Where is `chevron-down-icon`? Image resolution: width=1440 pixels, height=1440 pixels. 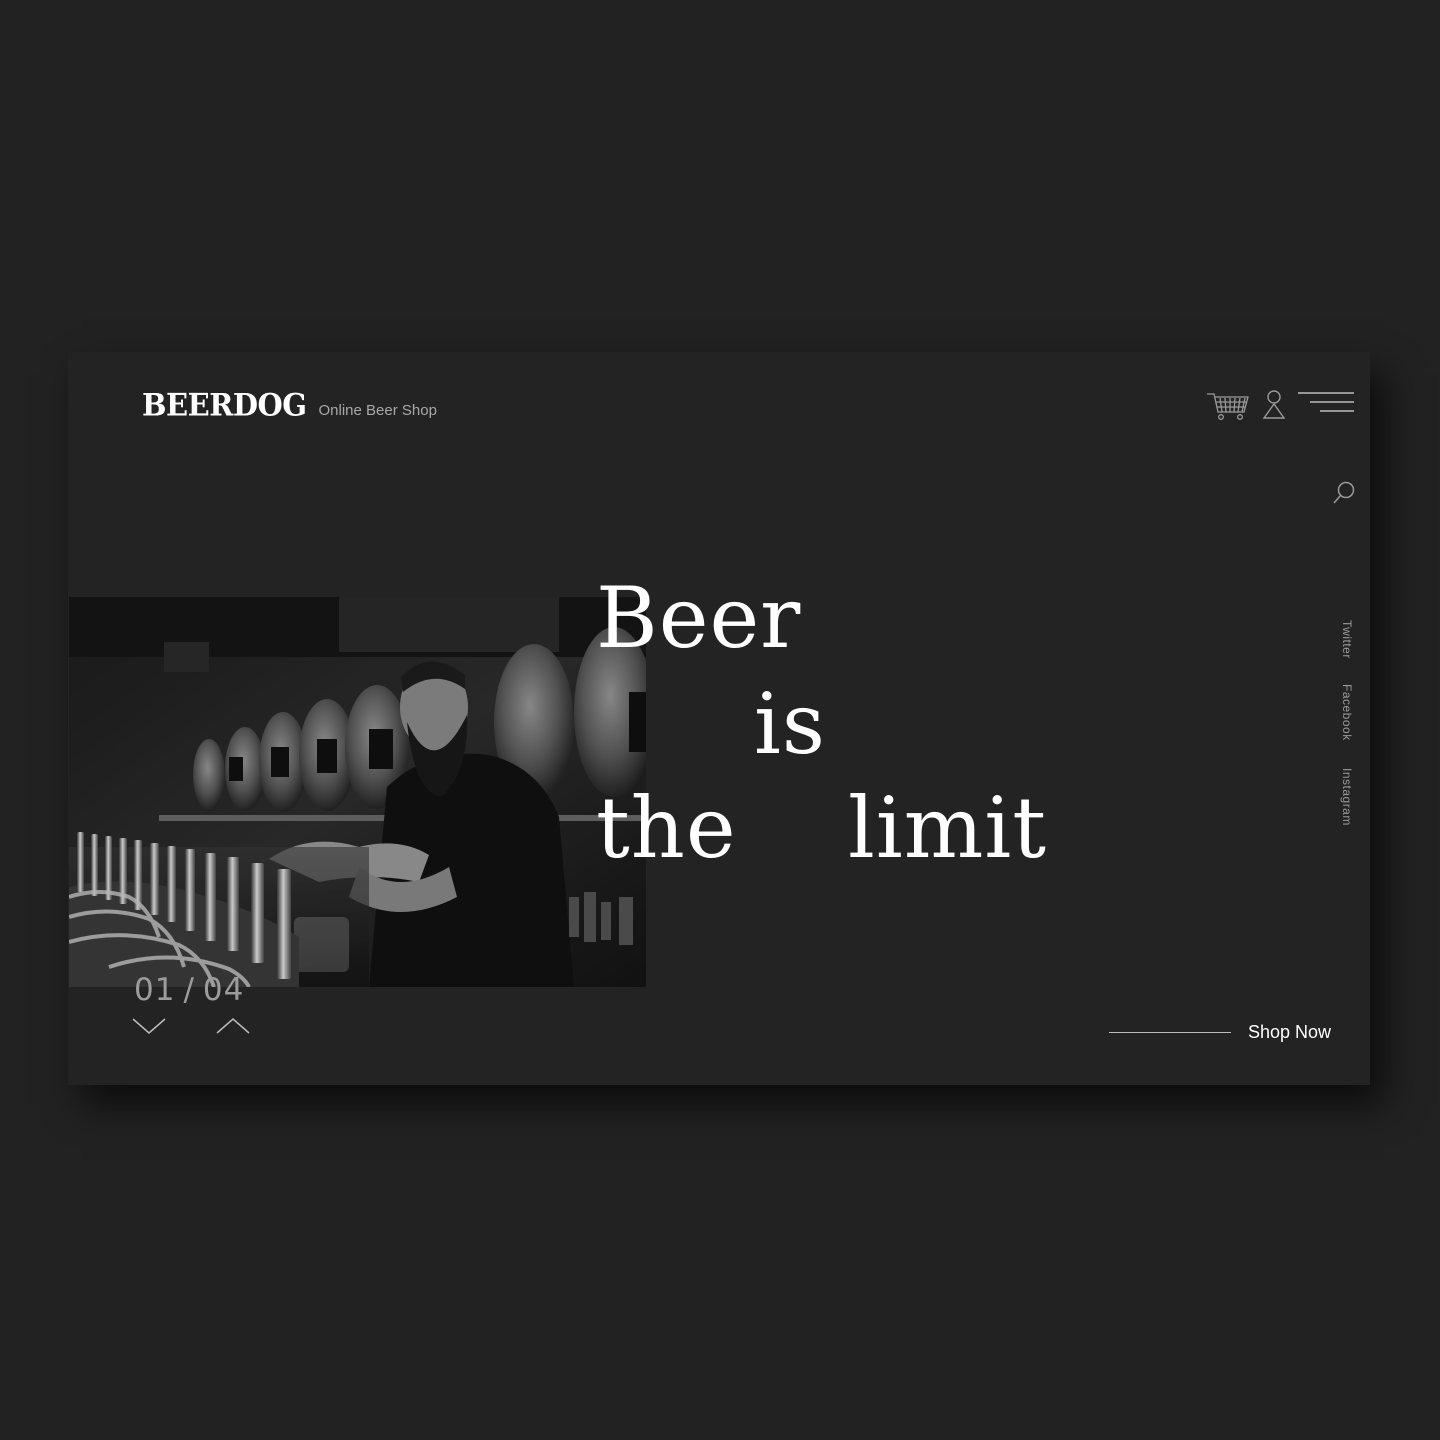 chevron-down-icon is located at coordinates (149, 1026).